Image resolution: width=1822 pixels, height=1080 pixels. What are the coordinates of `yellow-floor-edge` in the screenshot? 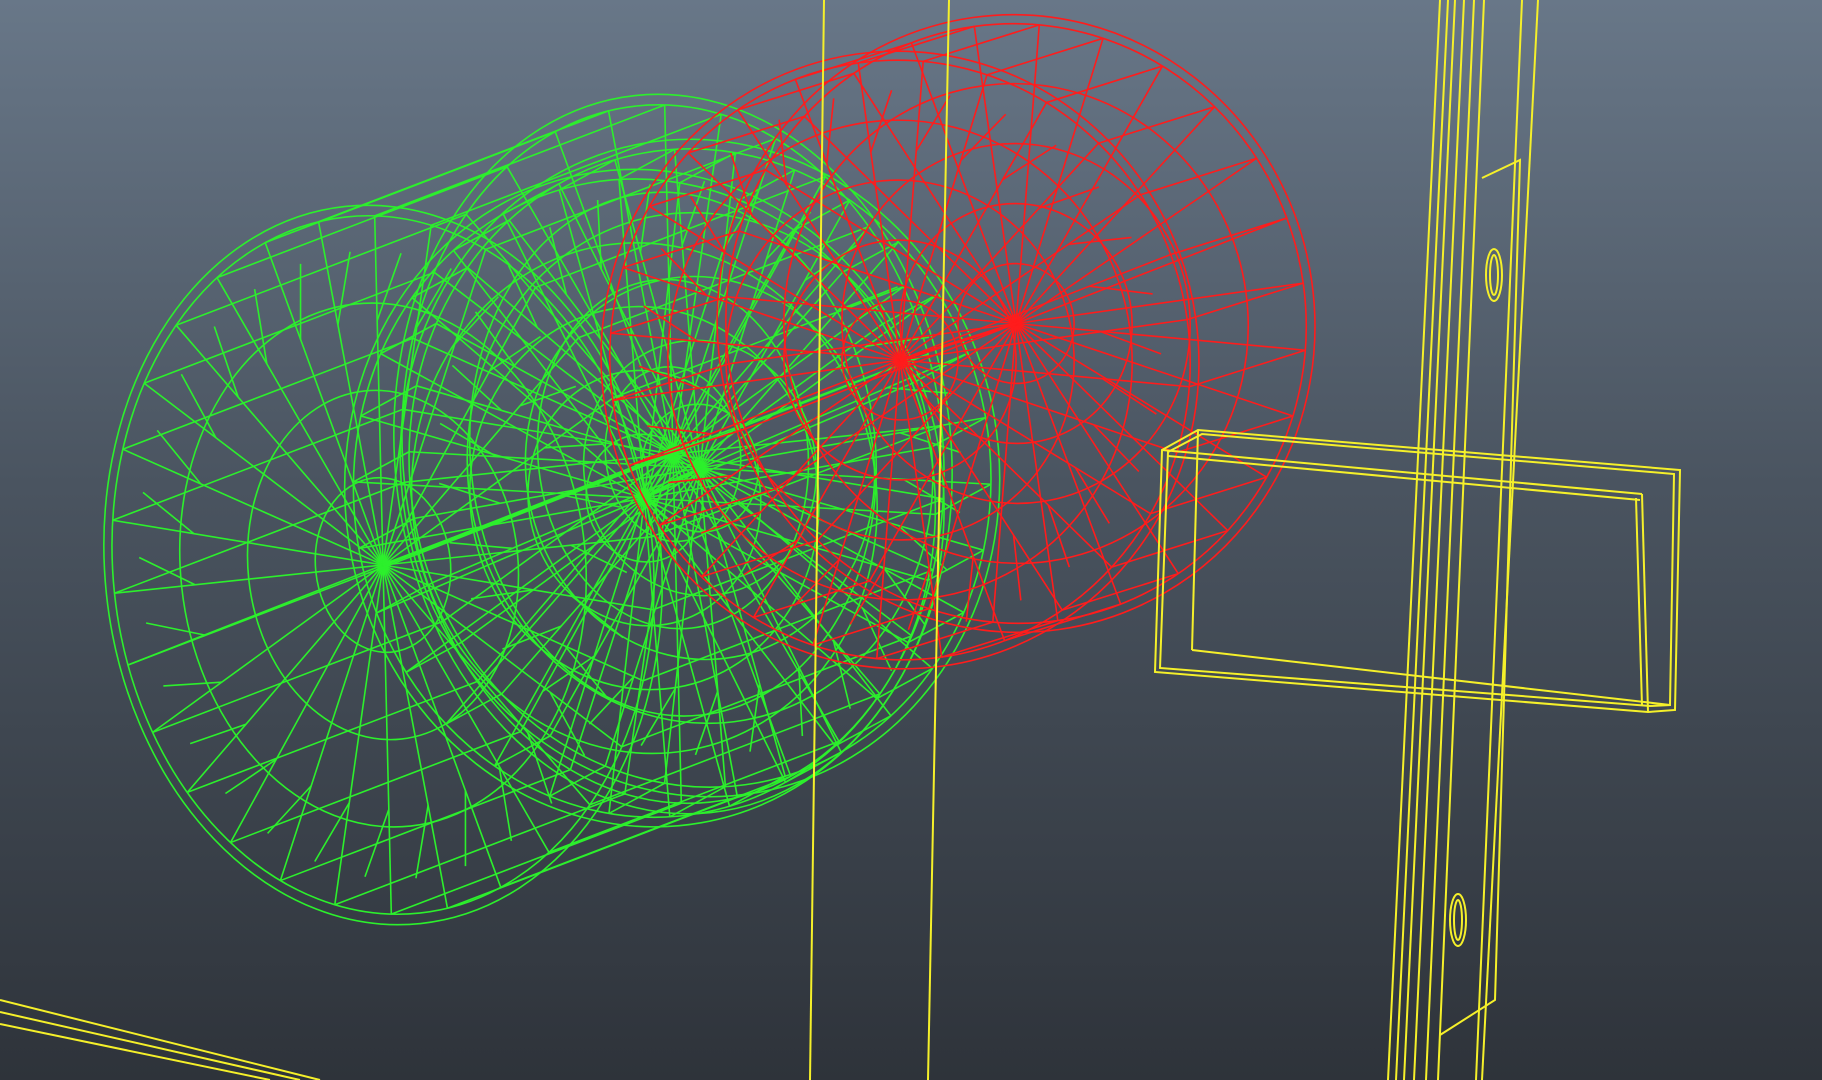 It's located at (160, 1039).